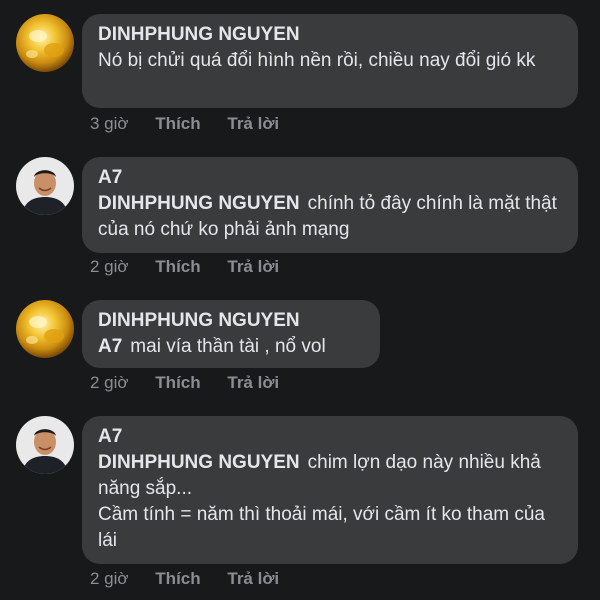  What do you see at coordinates (109, 124) in the screenshot?
I see `comment-time: 3 giờ` at bounding box center [109, 124].